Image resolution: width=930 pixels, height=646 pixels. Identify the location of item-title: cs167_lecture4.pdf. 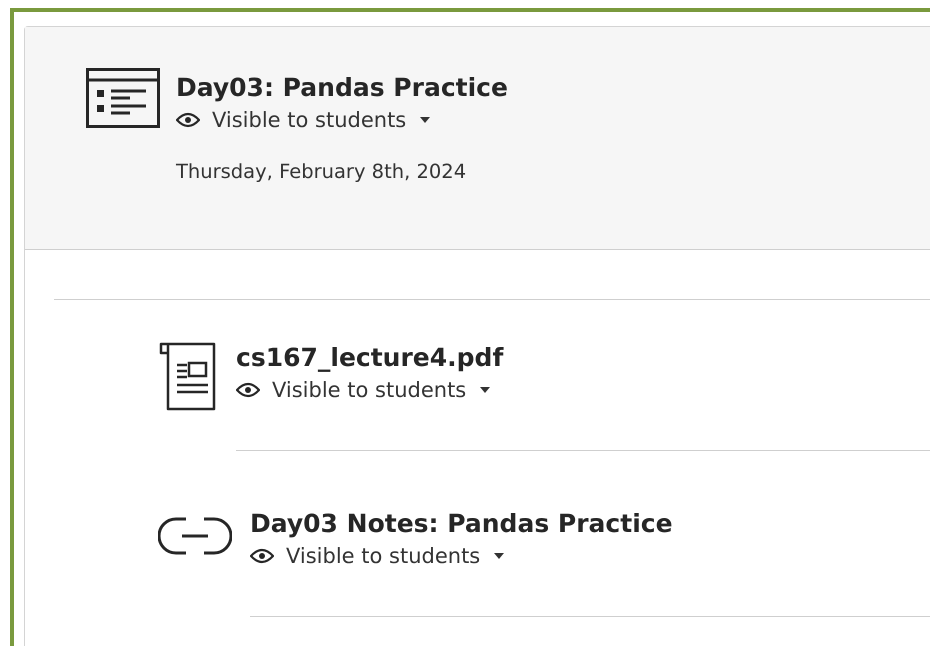
(583, 358).